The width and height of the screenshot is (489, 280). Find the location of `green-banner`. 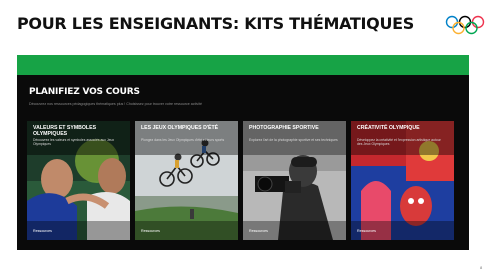

green-banner is located at coordinates (243, 65).